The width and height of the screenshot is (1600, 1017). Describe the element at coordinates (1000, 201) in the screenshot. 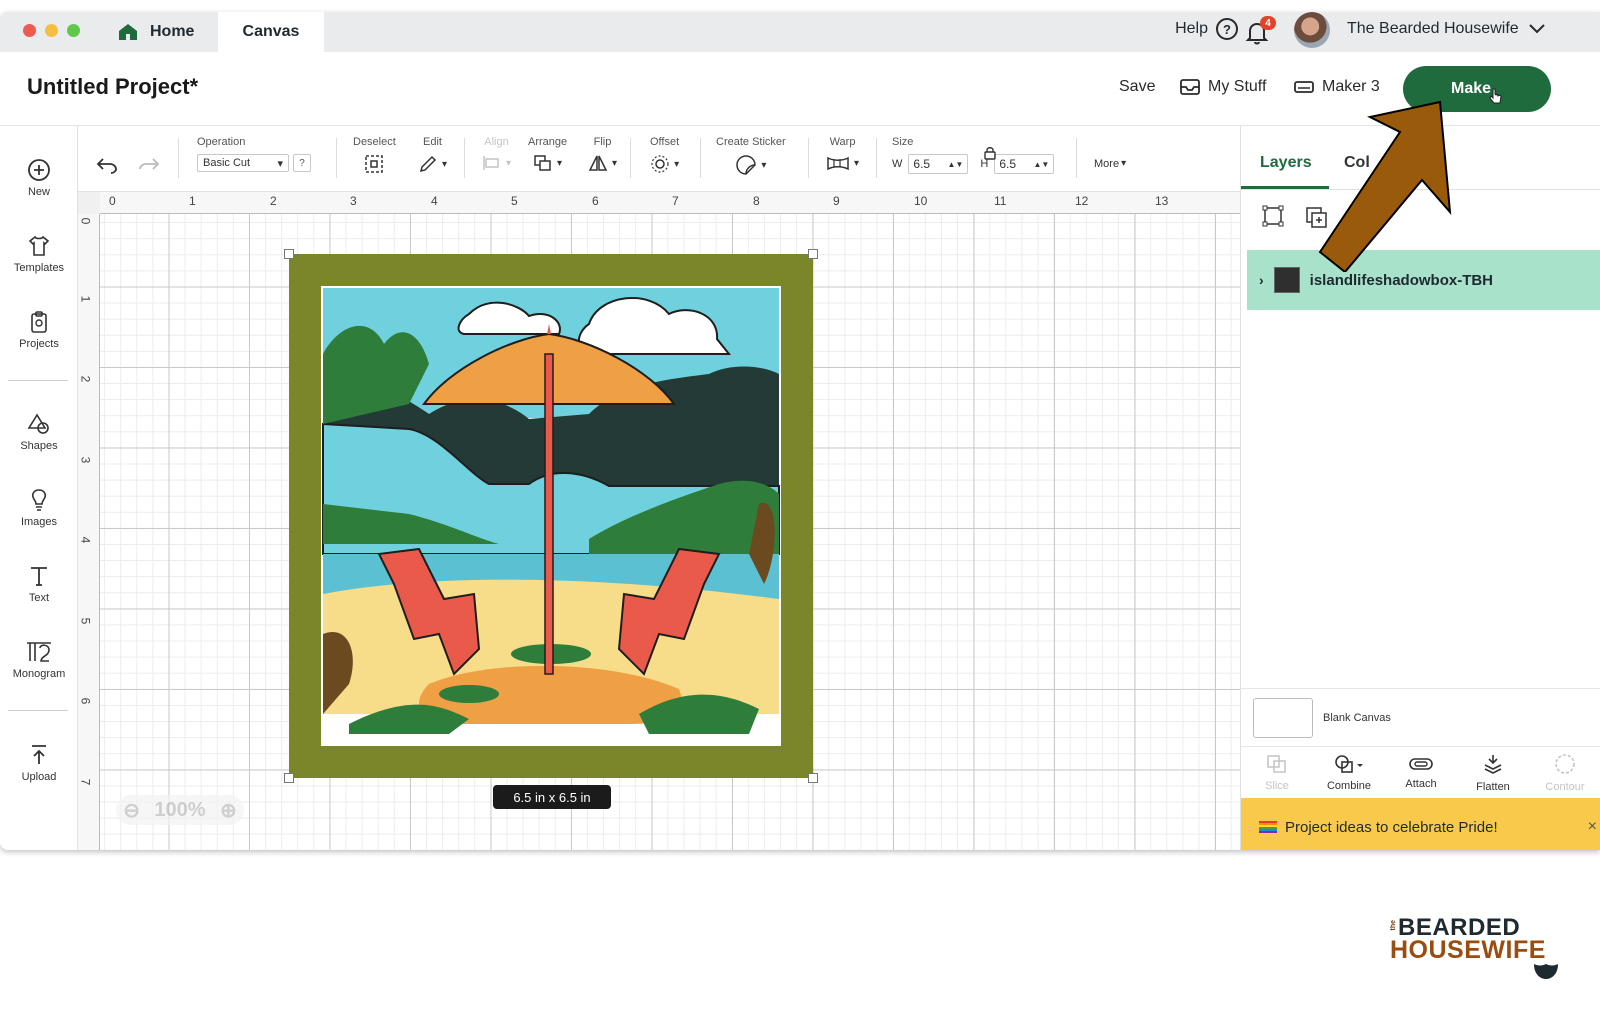

I see `ruler-number: 11` at that location.